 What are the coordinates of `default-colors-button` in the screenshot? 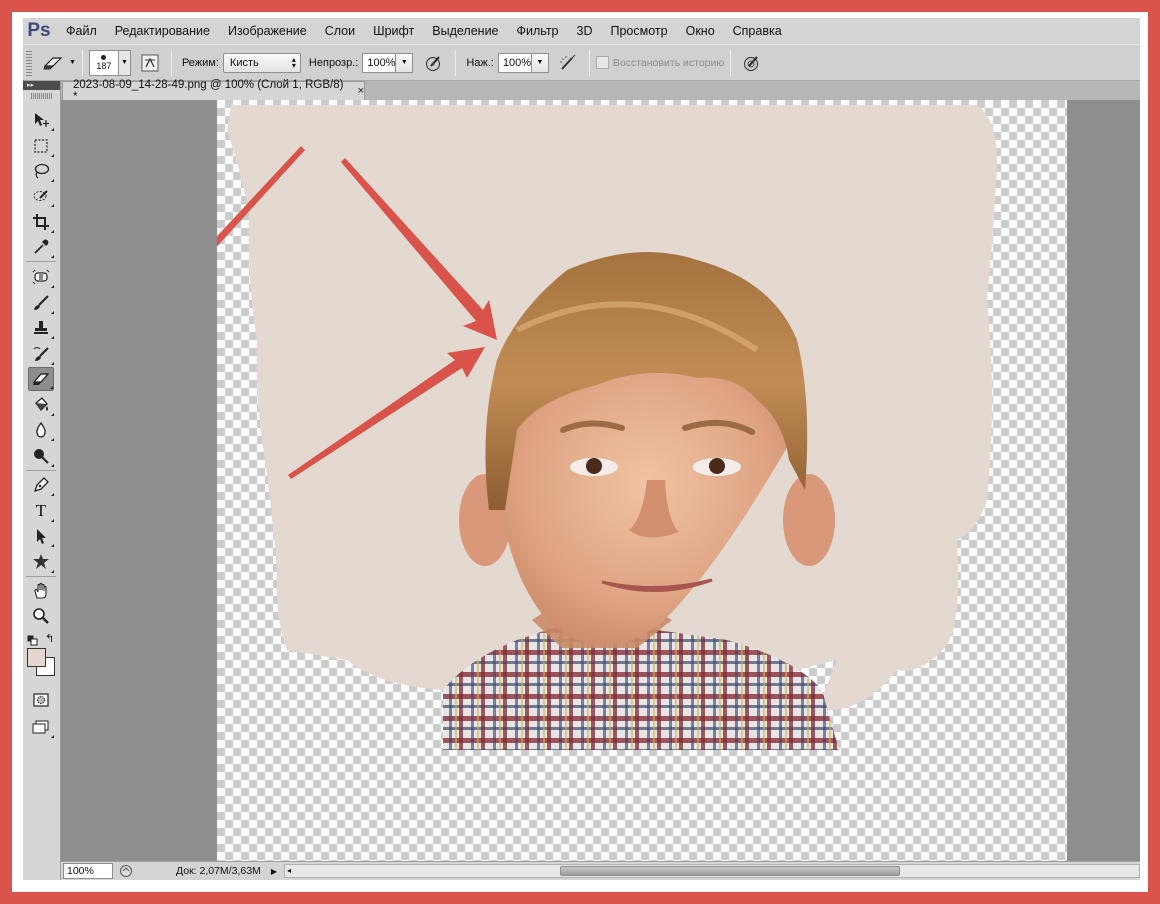 It's located at (32, 640).